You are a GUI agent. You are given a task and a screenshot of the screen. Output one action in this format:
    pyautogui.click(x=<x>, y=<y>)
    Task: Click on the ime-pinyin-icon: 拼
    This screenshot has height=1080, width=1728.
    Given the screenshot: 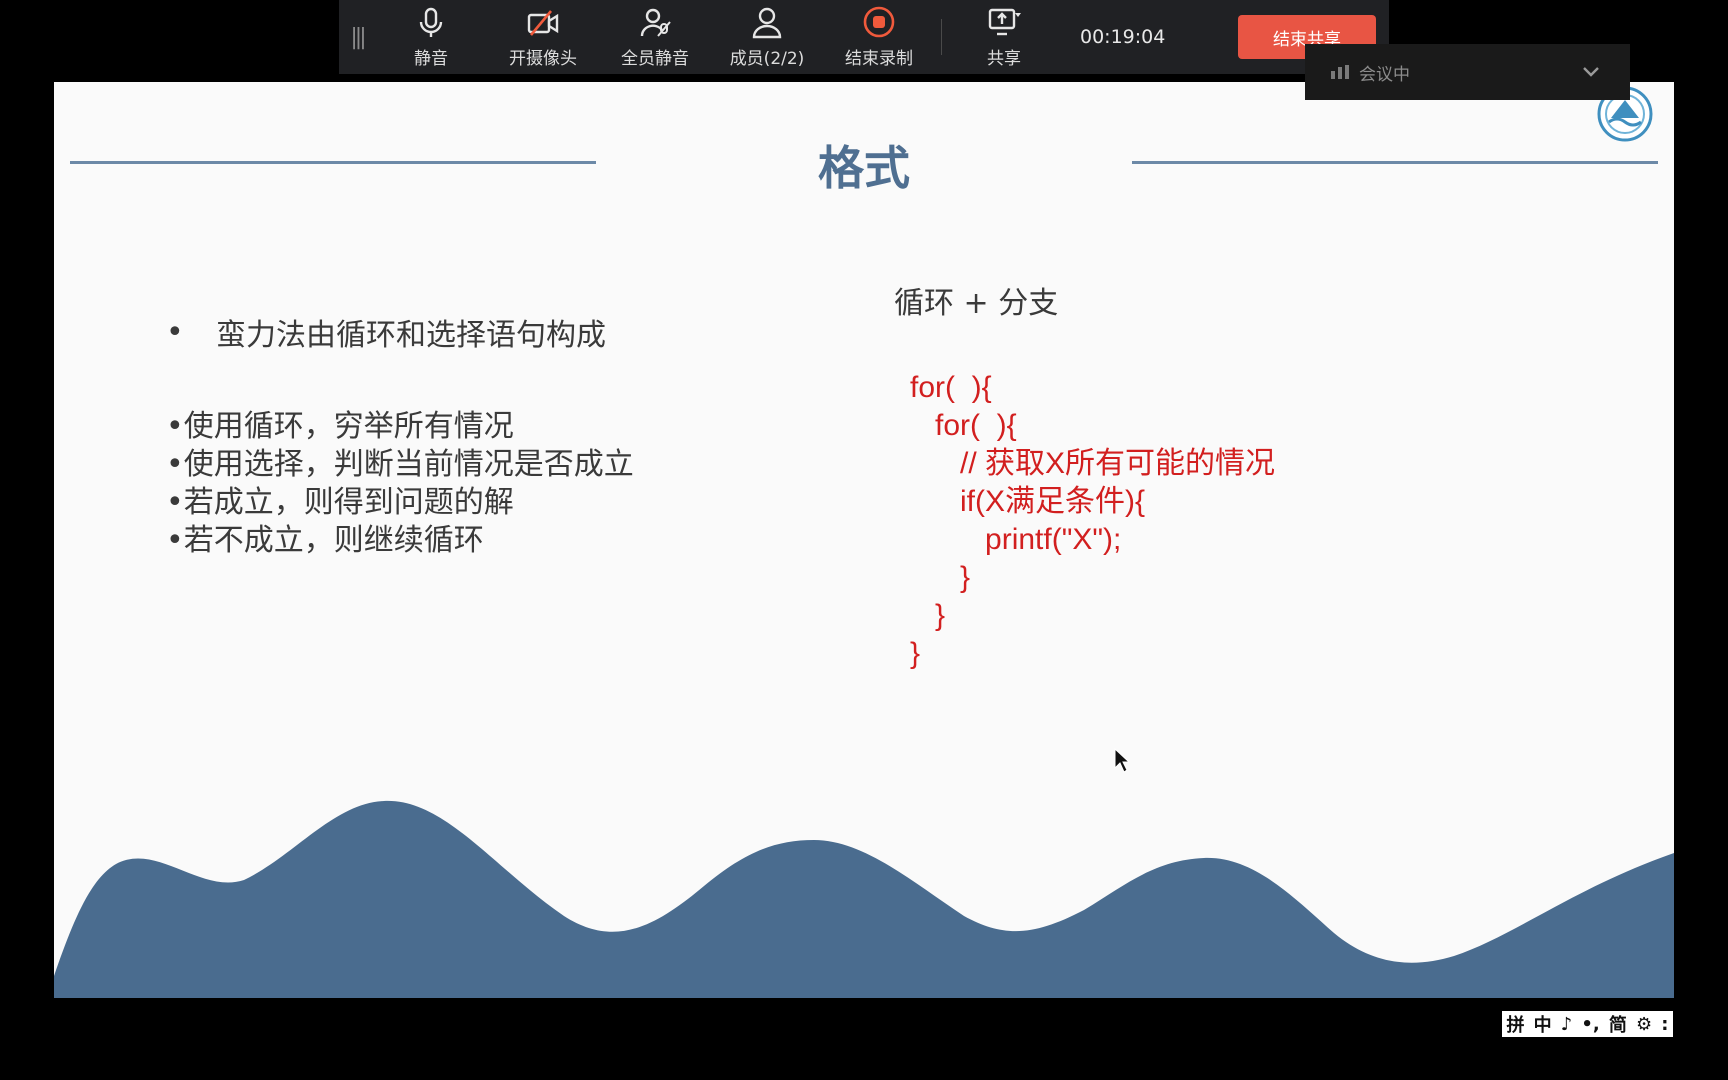 What is the action you would take?
    pyautogui.click(x=1516, y=1024)
    